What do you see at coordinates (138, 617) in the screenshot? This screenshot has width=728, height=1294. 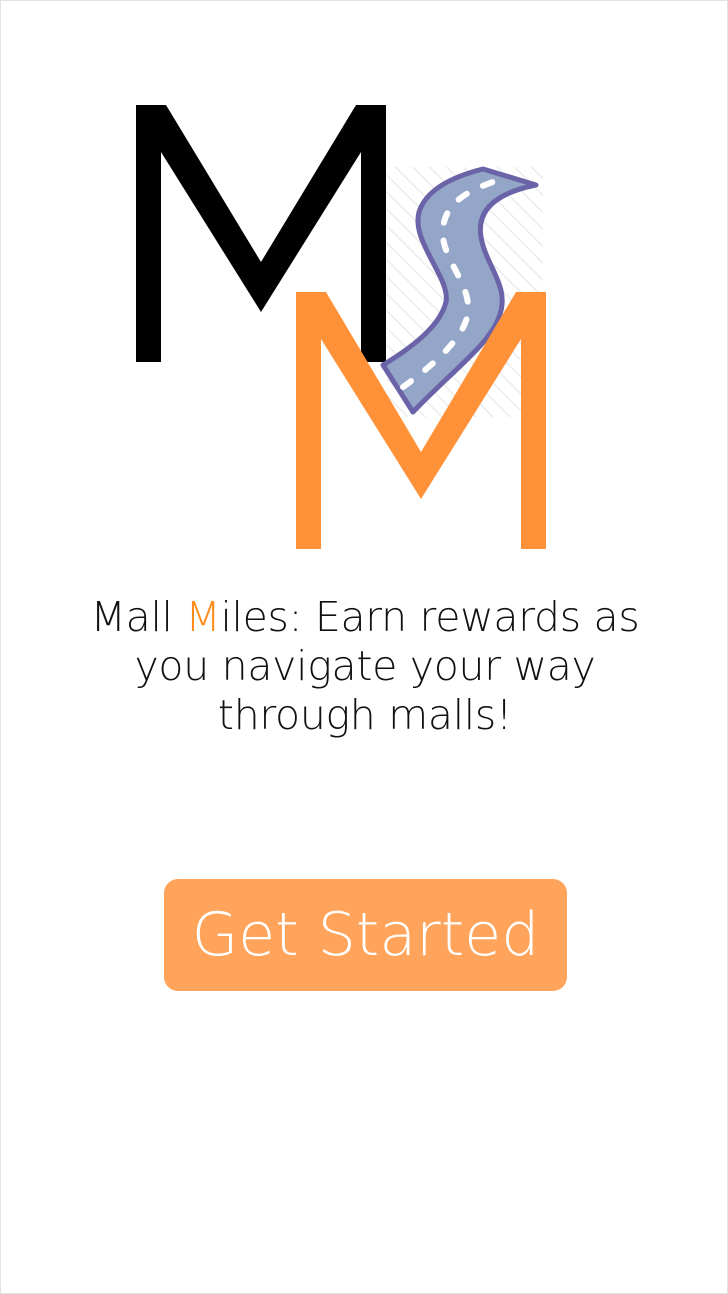 I see `tagline-part1: Mall` at bounding box center [138, 617].